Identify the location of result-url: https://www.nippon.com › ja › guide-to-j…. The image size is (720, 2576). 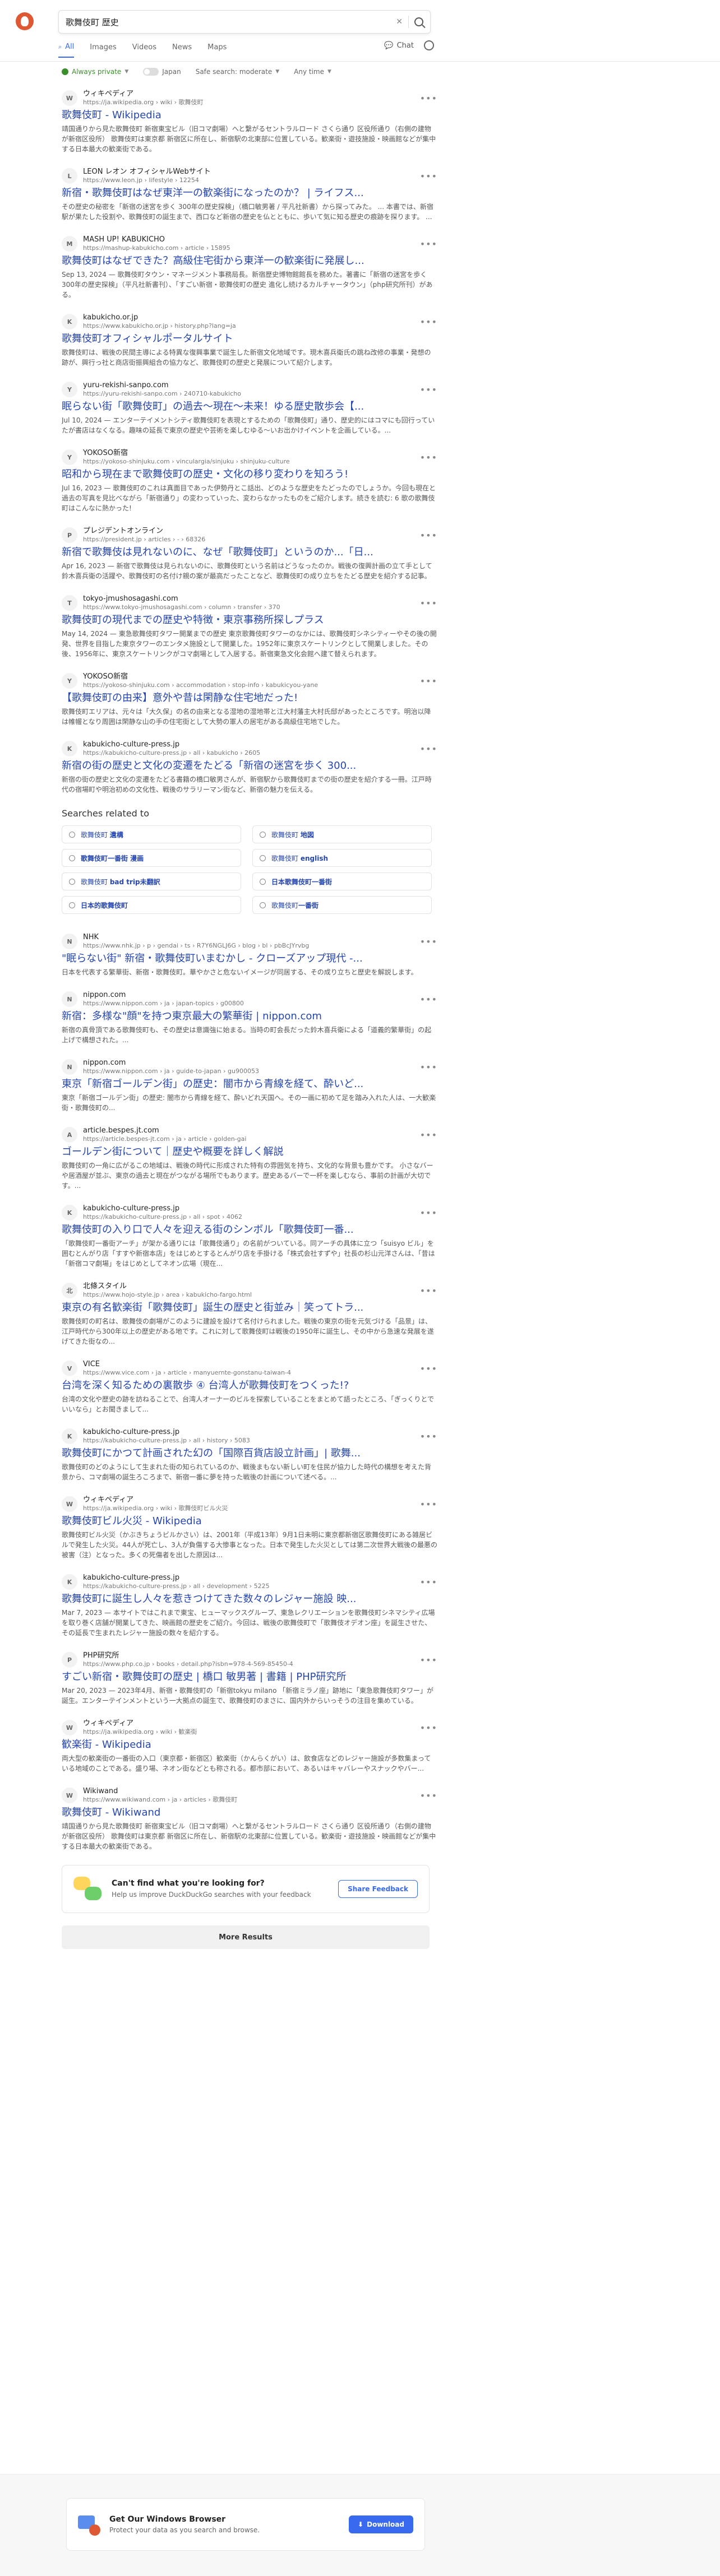
(171, 1071).